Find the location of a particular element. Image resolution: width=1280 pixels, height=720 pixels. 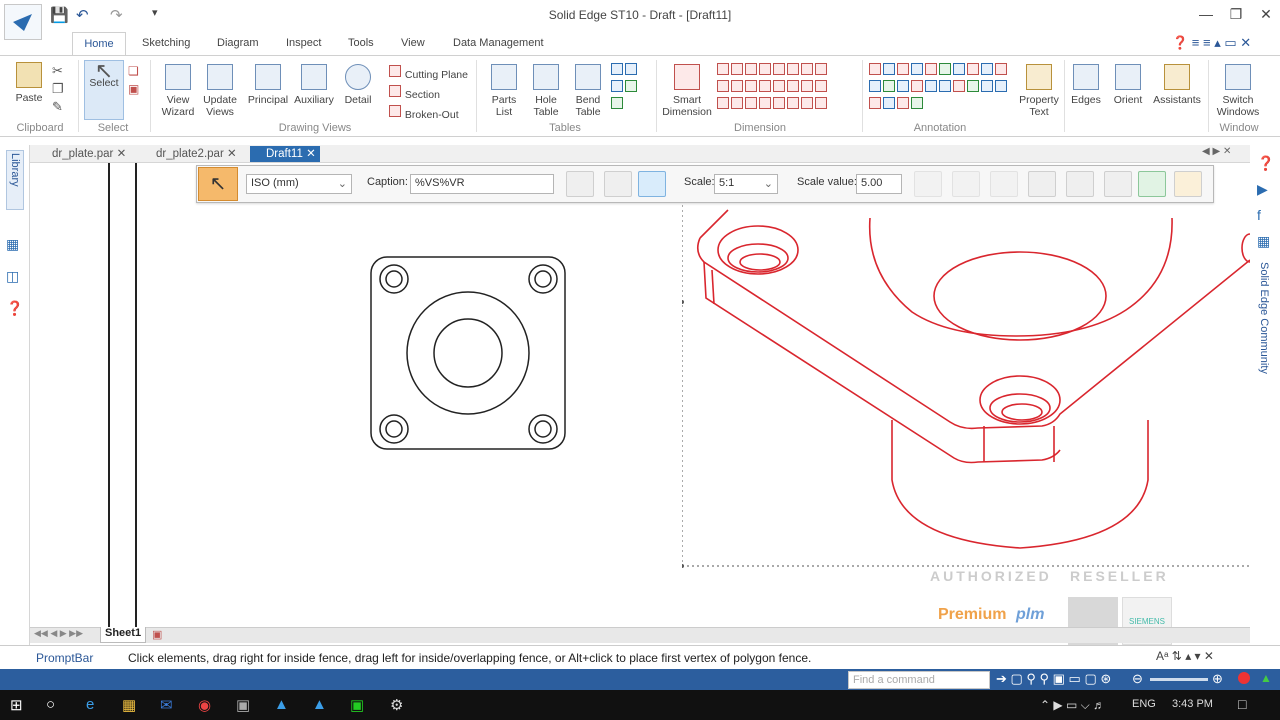

community-link-icons: ❓ ▶ f ▦ is located at coordinates (1265, 202).